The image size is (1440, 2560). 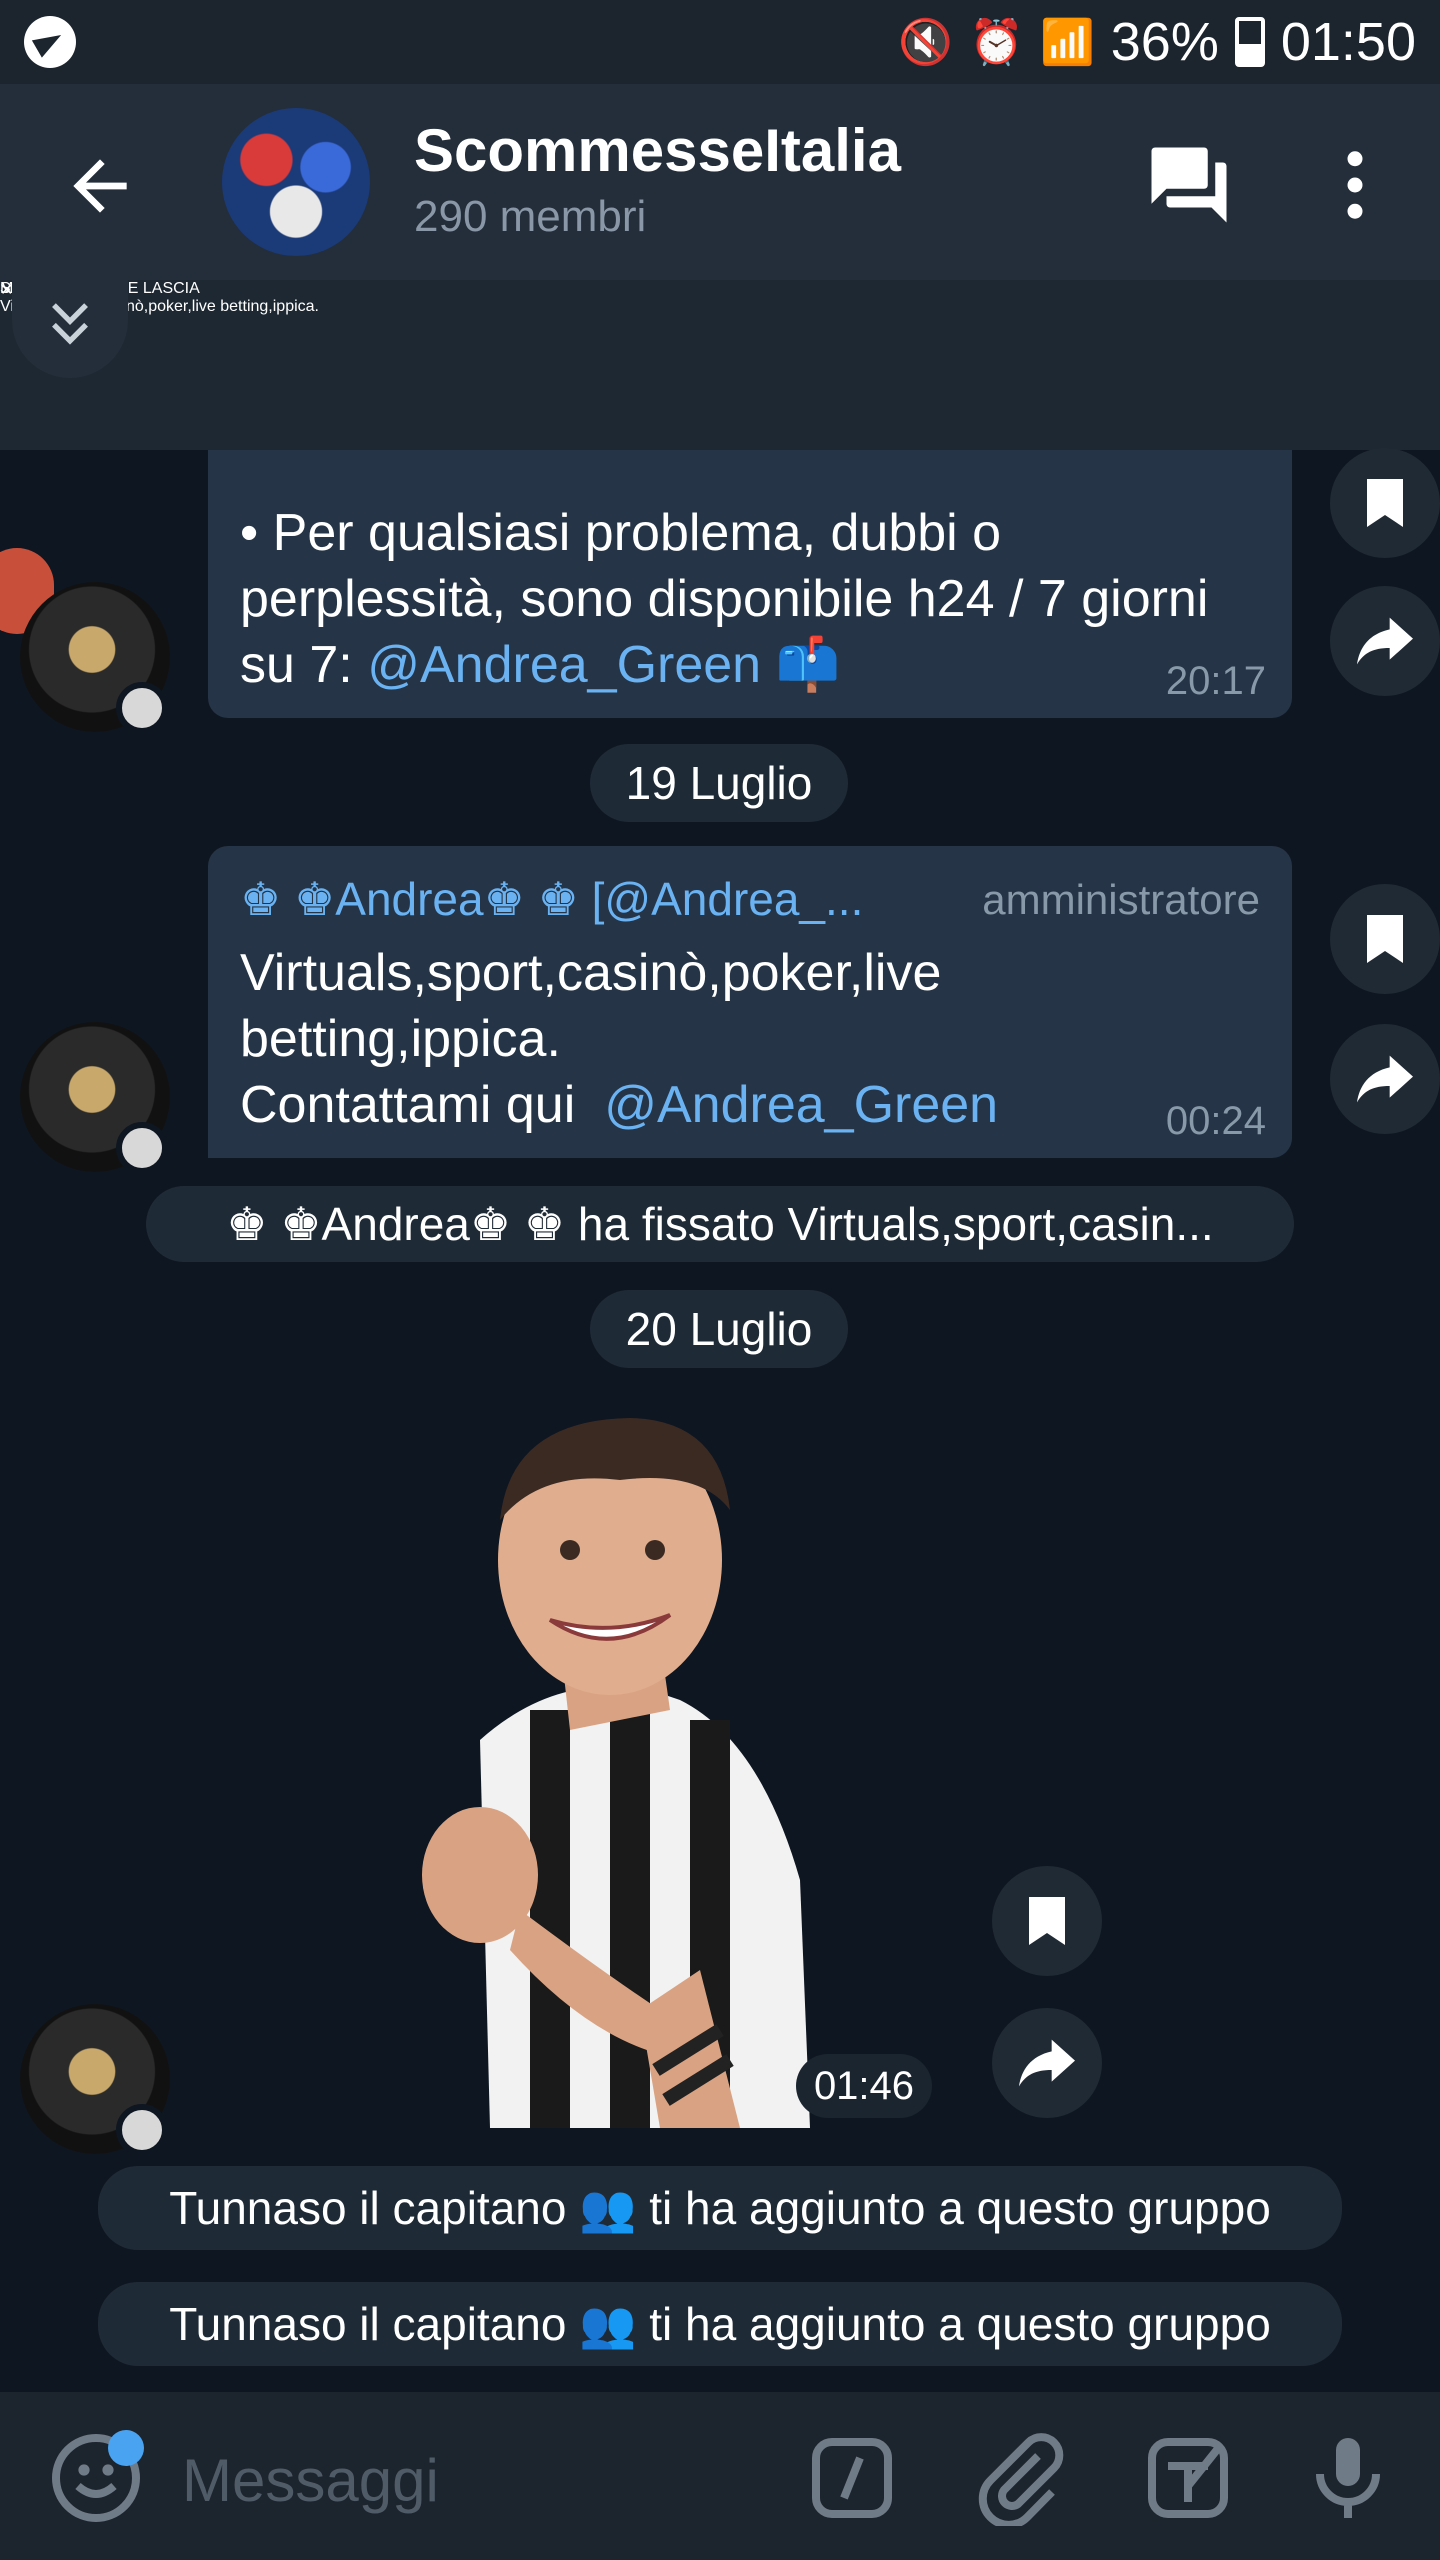 I want to click on attach-icon, so click(x=1020, y=2478).